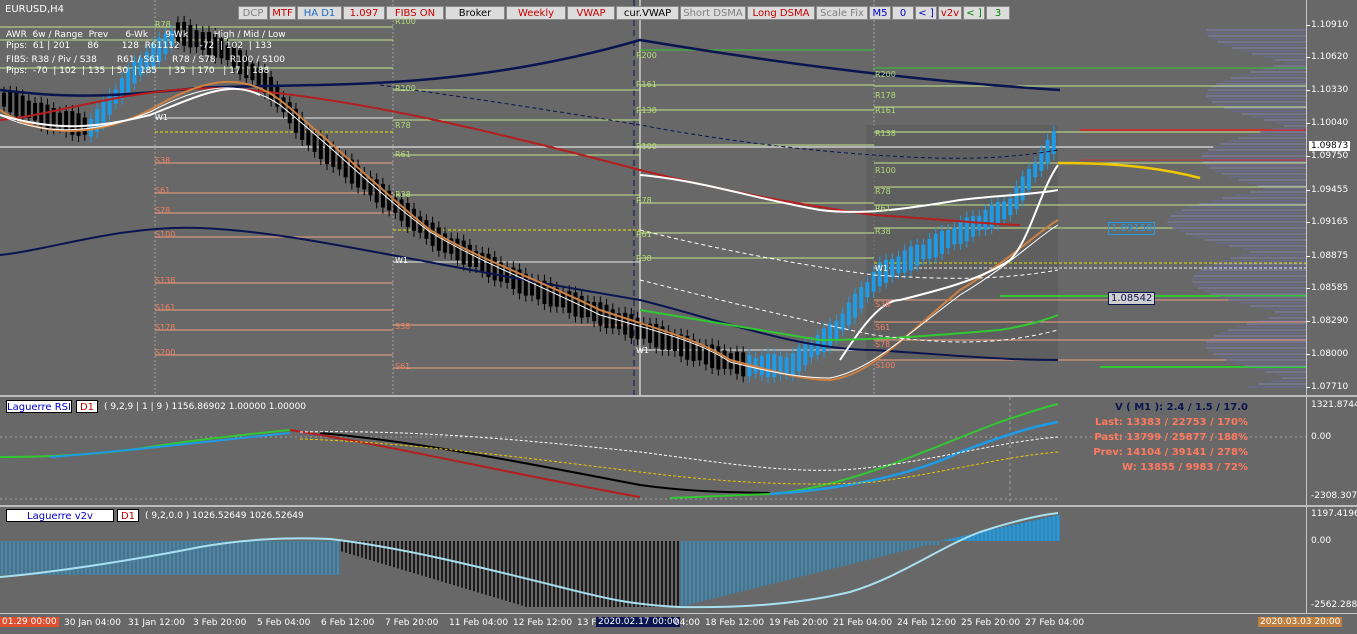 The width and height of the screenshot is (1357, 634). Describe the element at coordinates (1321, 541) in the screenshot. I see `v2v-axis-mid: 0.00` at that location.